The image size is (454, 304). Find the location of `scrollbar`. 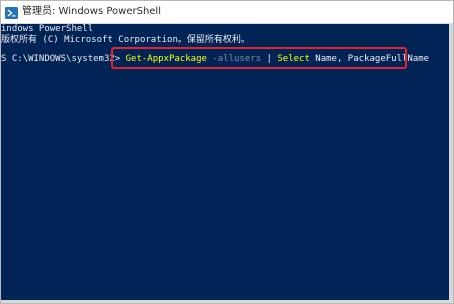

scrollbar is located at coordinates (451, 163).